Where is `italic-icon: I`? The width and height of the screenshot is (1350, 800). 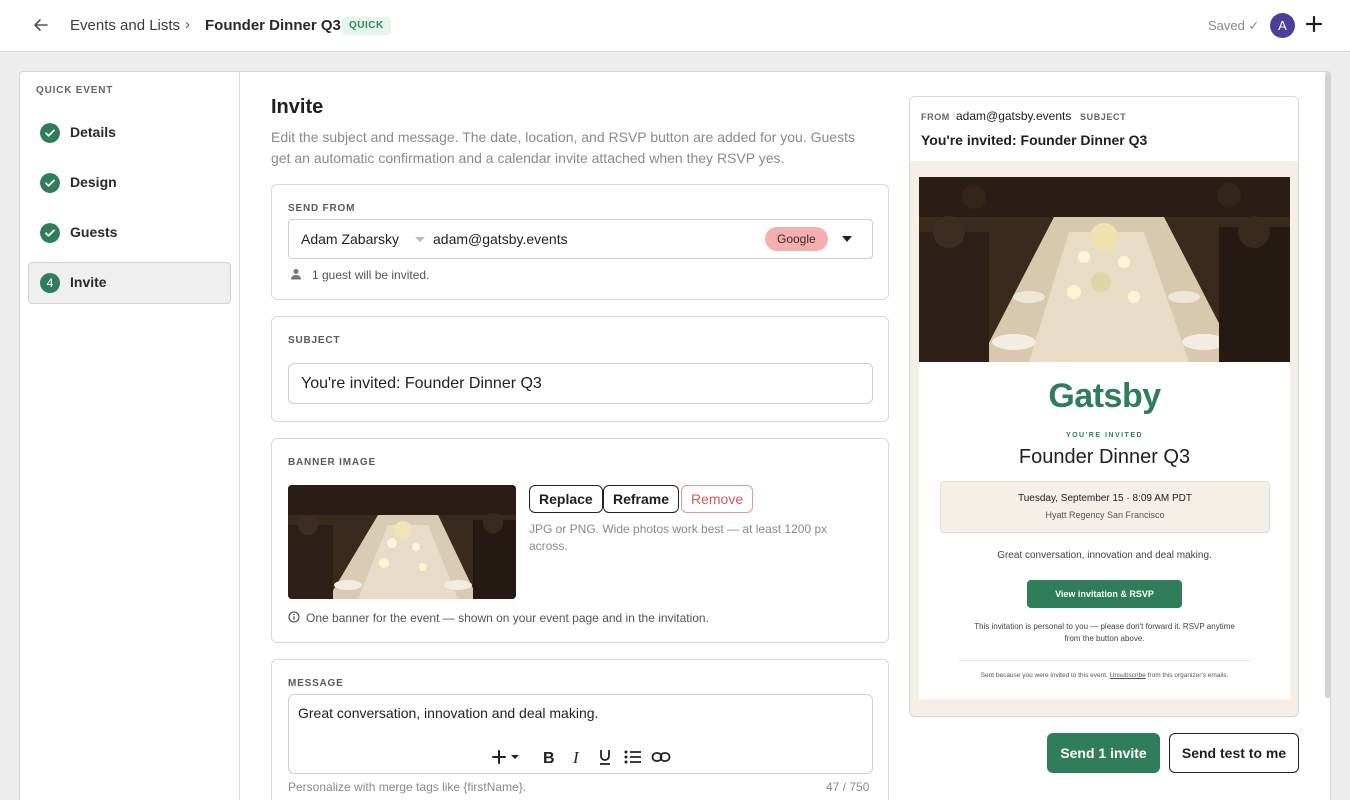
italic-icon: I is located at coordinates (577, 757).